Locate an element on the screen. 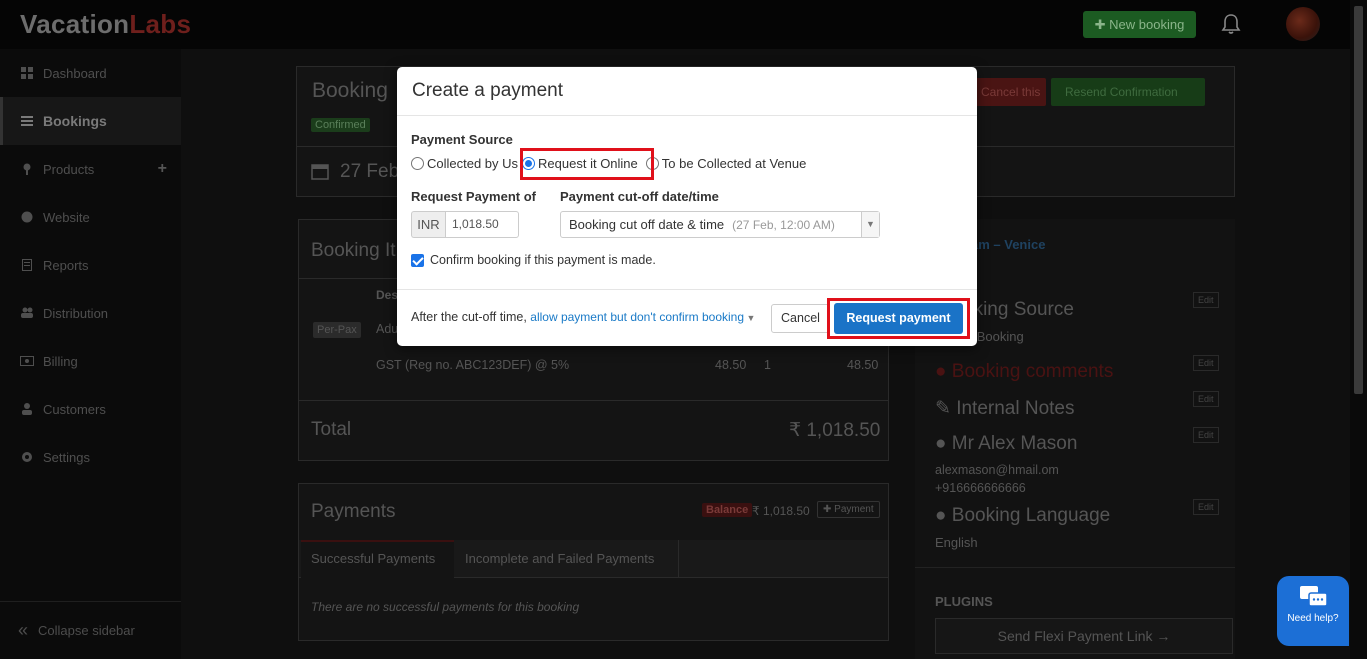  sidebar-item-label: Products is located at coordinates (69, 169).